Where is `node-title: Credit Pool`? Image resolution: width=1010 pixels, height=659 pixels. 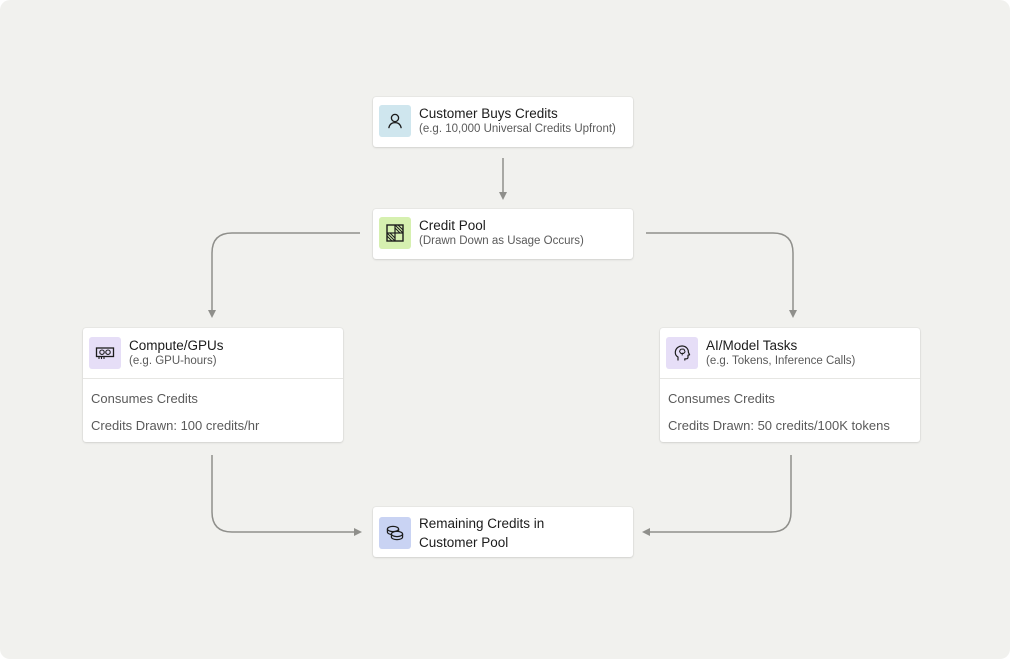
node-title: Credit Pool is located at coordinates (452, 225).